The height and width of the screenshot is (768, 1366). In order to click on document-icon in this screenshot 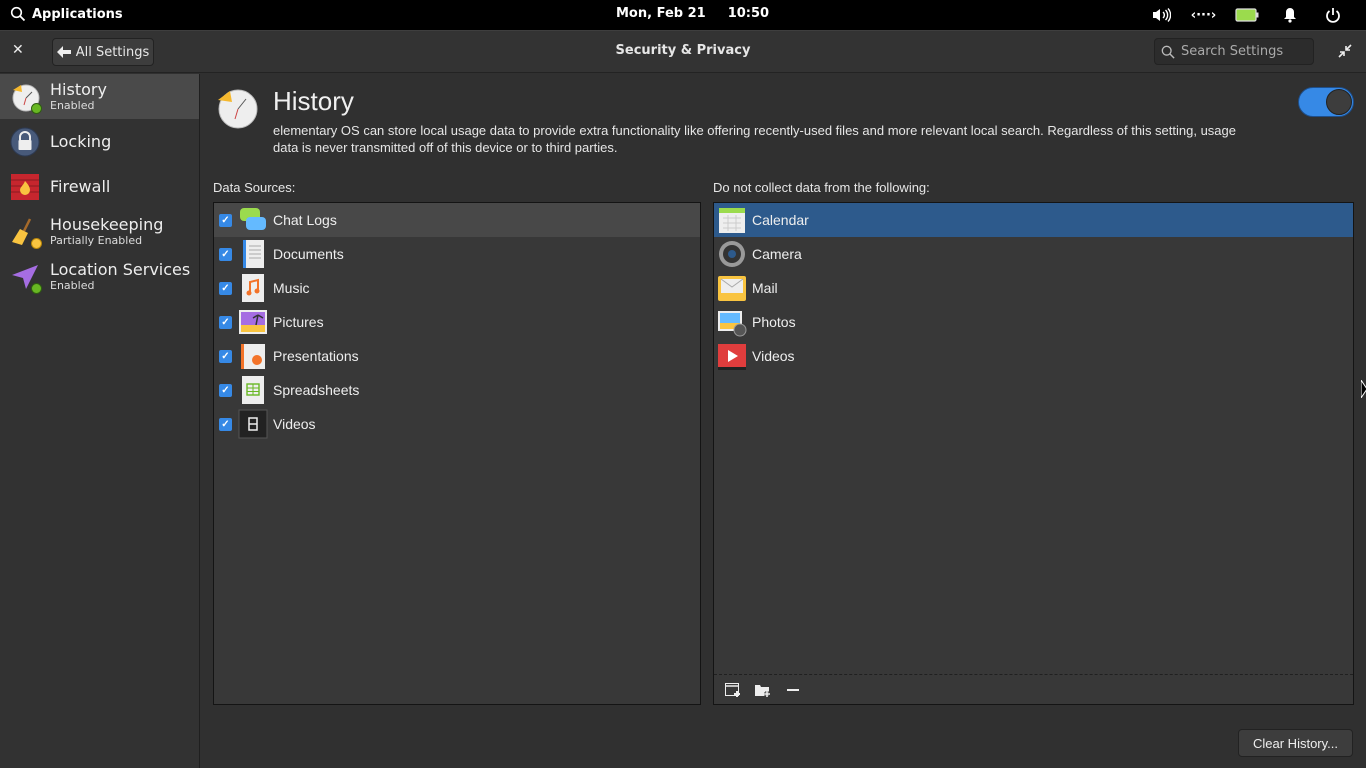, I will do `click(253, 254)`.